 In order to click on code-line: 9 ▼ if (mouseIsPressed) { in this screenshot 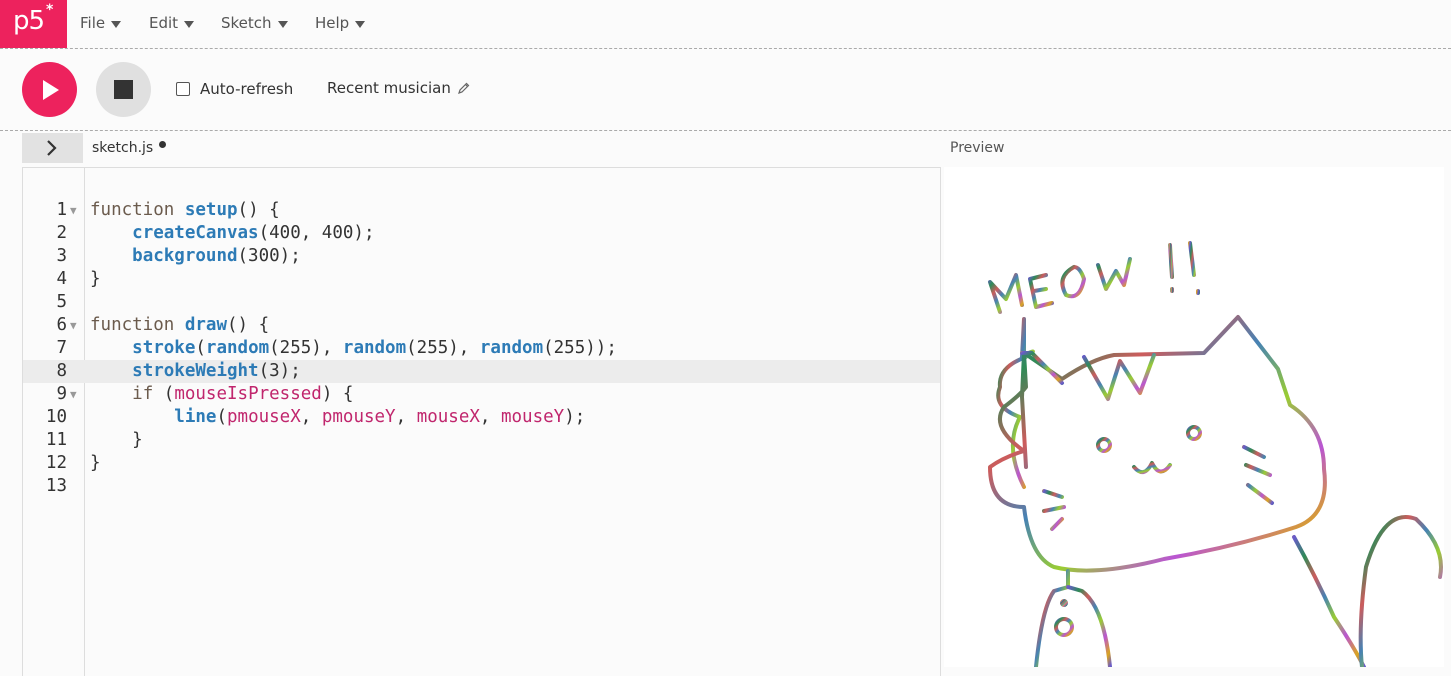, I will do `click(481, 394)`.